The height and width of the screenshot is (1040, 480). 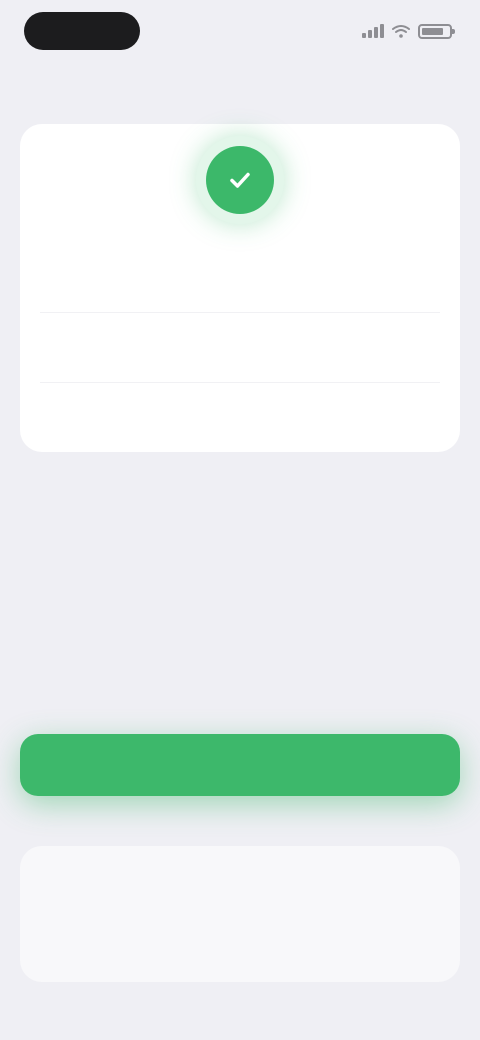 I want to click on checkmark-icon, so click(x=240, y=180).